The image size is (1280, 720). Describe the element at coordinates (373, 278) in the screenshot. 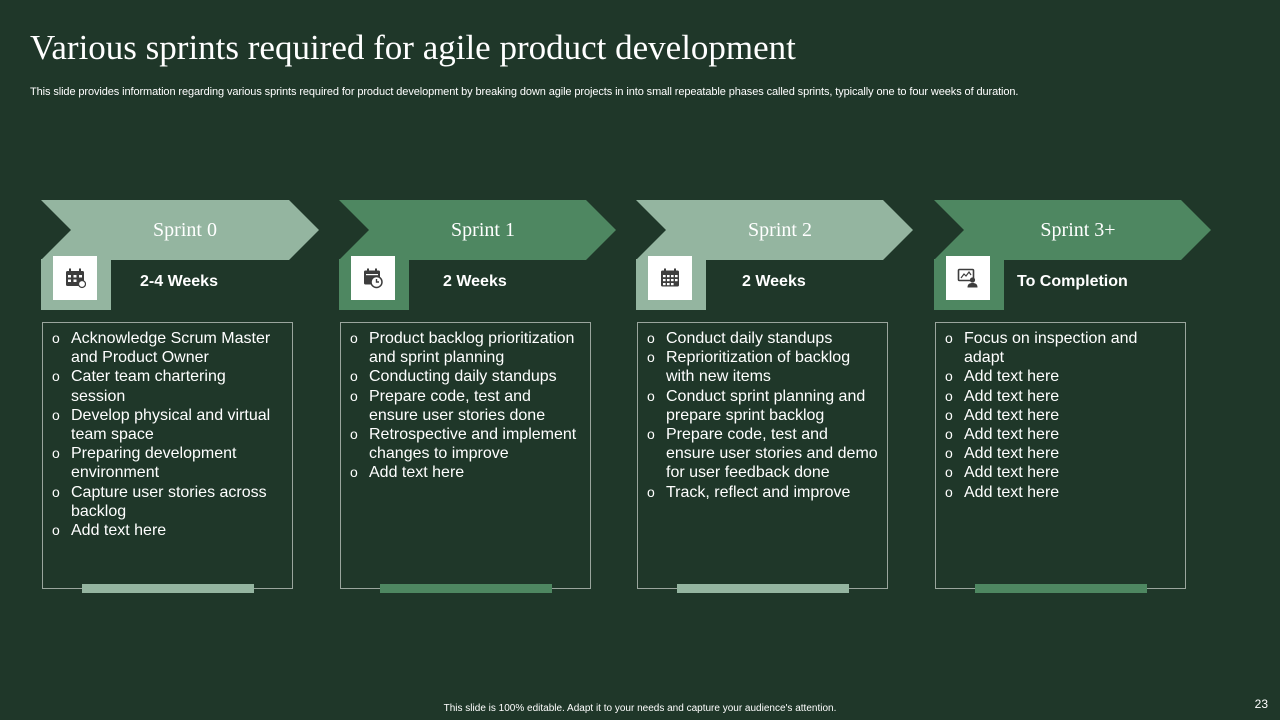

I see `calendar-clock-icon` at that location.